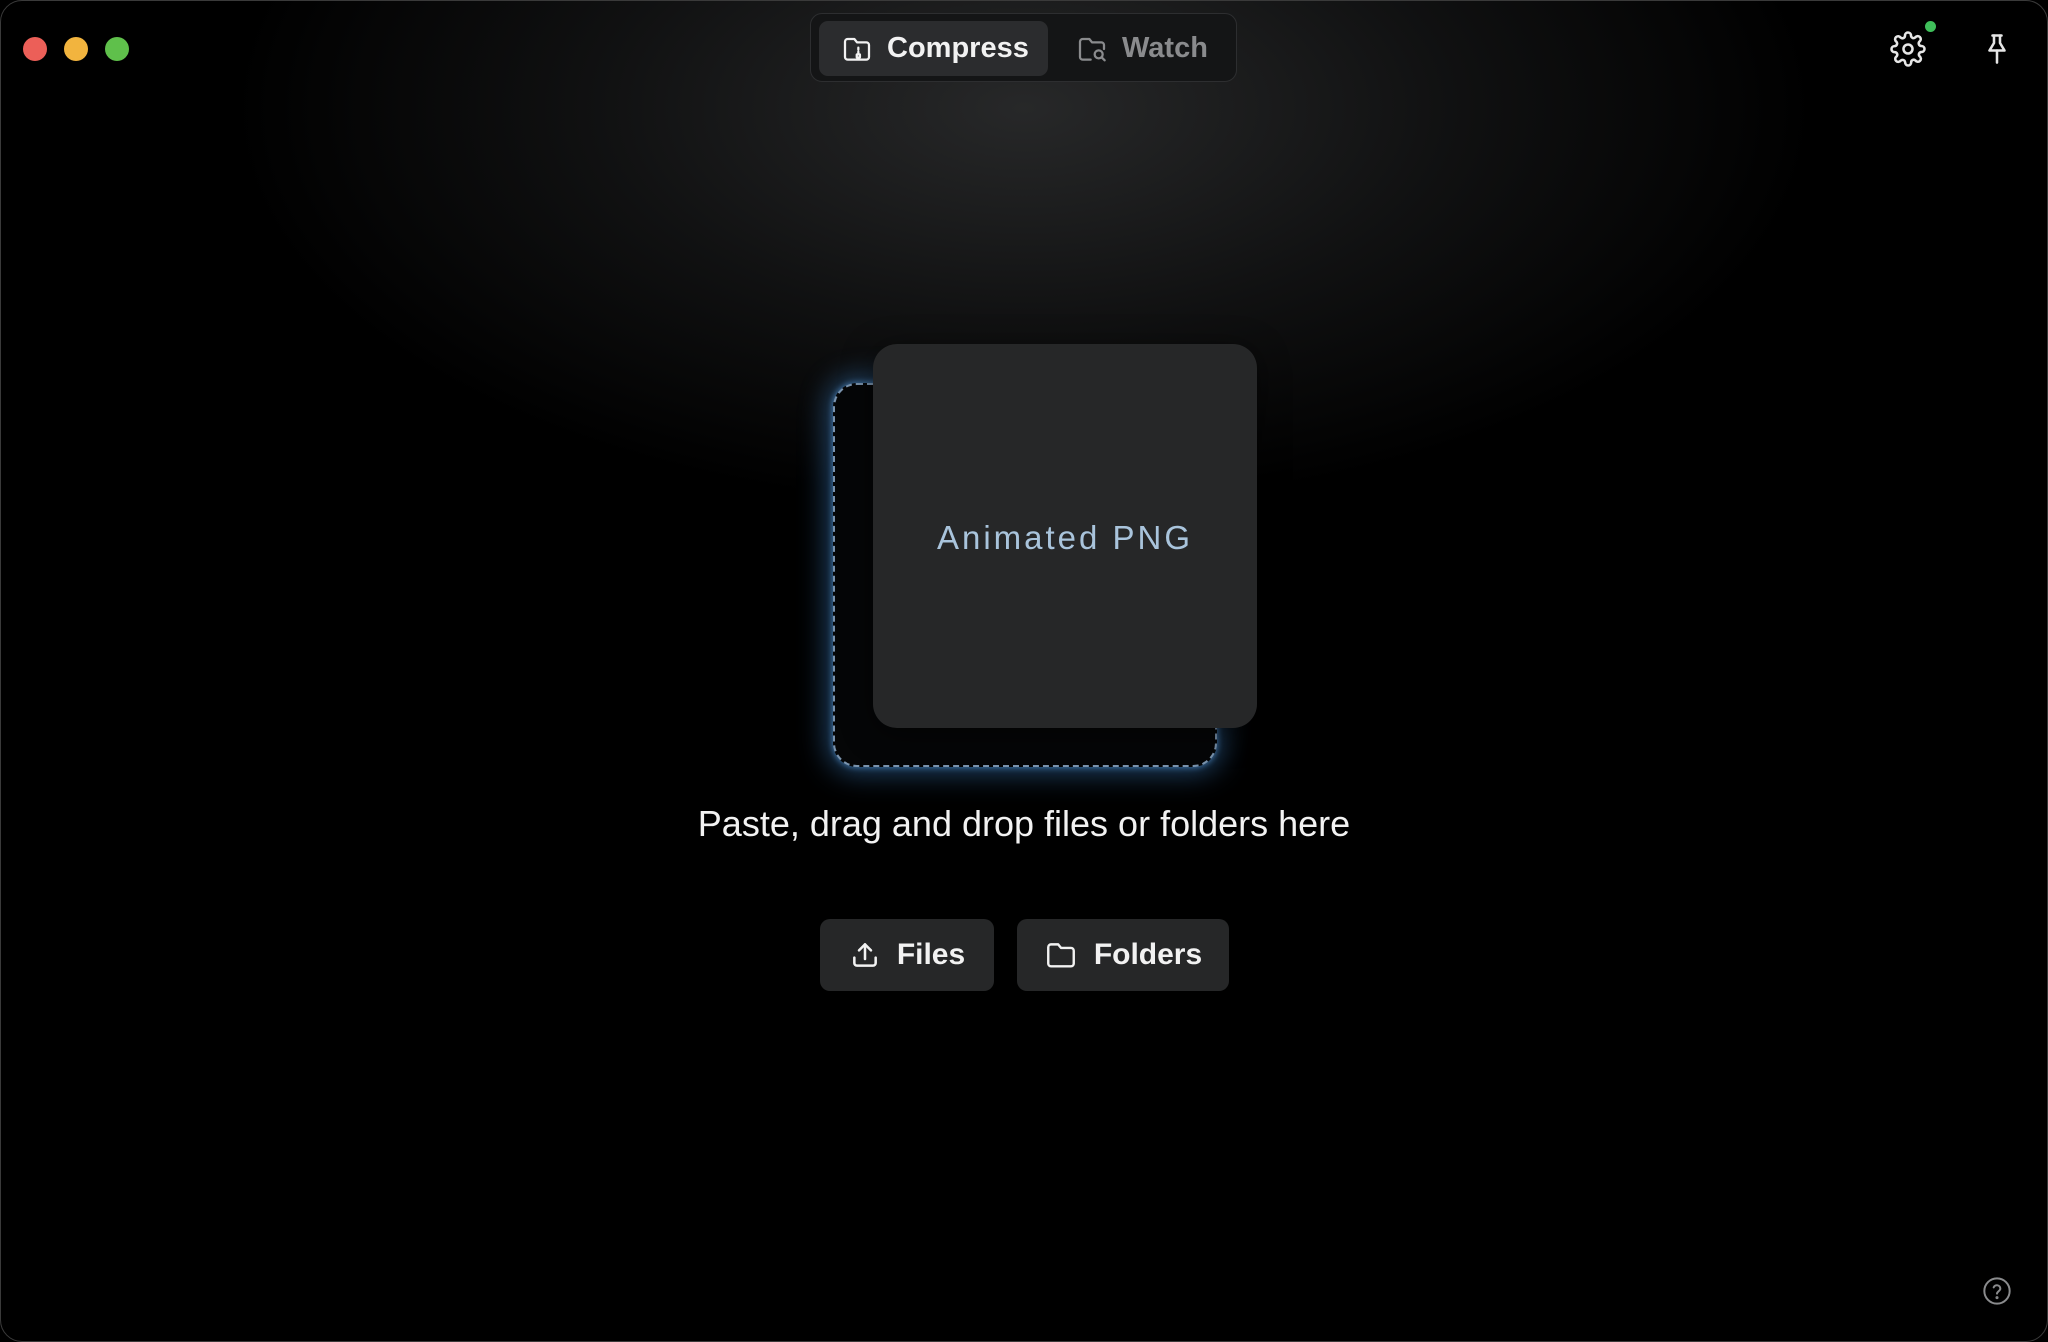 The height and width of the screenshot is (1342, 2048). What do you see at coordinates (117, 49) in the screenshot?
I see `maximize-window-button` at bounding box center [117, 49].